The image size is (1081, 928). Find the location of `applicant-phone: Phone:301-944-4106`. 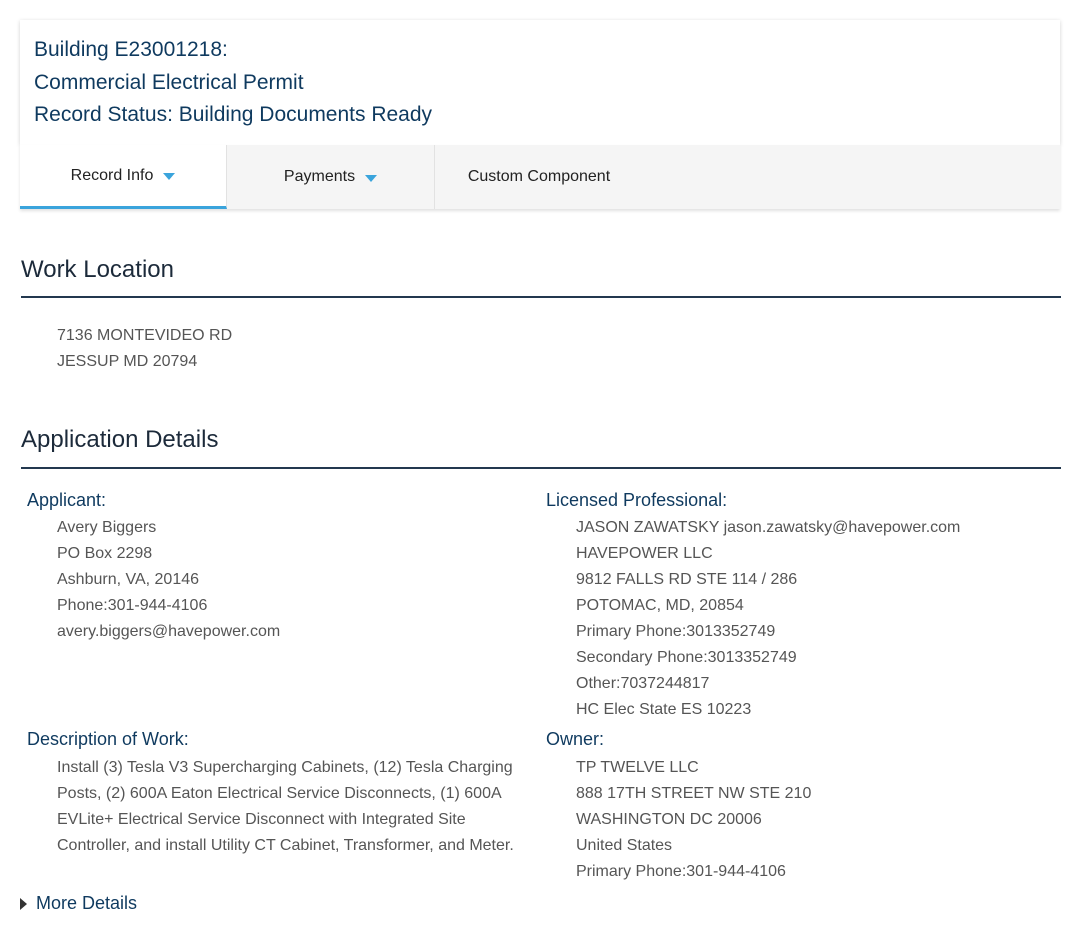

applicant-phone: Phone:301-944-4106 is located at coordinates (132, 605).